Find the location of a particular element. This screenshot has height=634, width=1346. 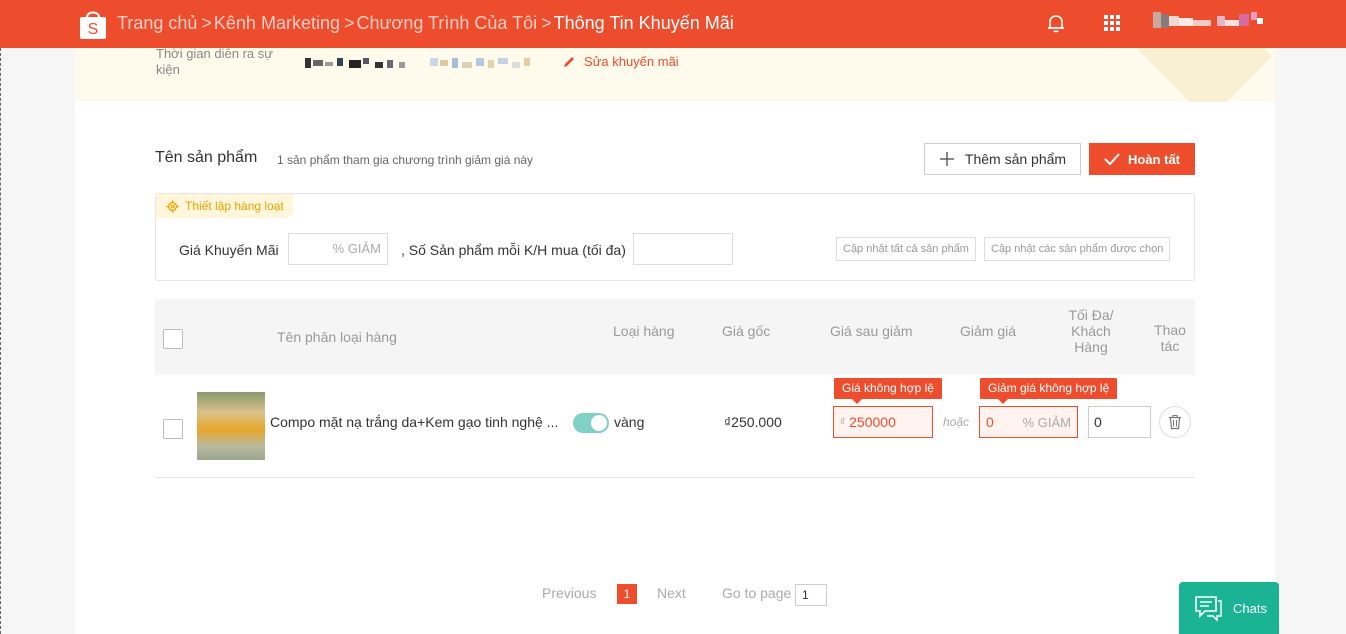

done-label: Hoàn tất is located at coordinates (1154, 159).